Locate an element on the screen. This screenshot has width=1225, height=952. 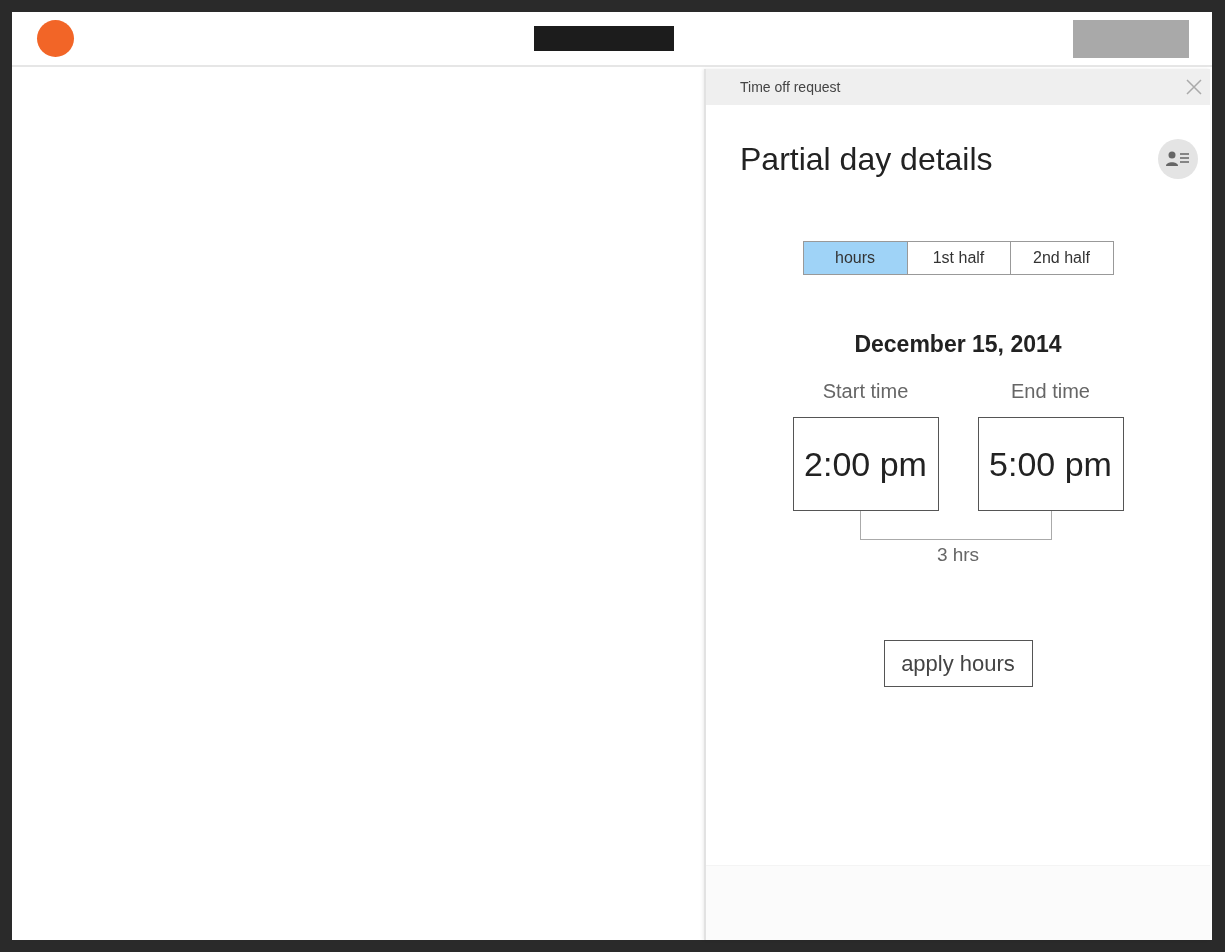
time-field: 2:00 pm is located at coordinates (865, 464).